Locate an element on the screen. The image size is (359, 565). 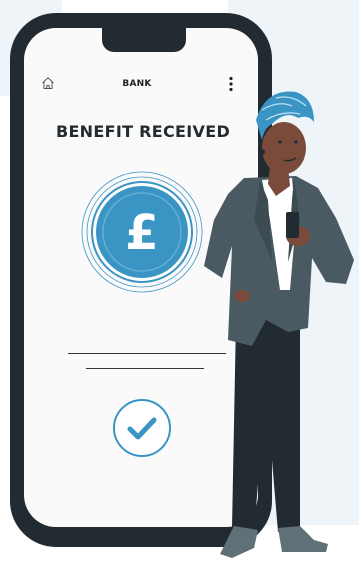
checkmark-icon is located at coordinates (142, 428).